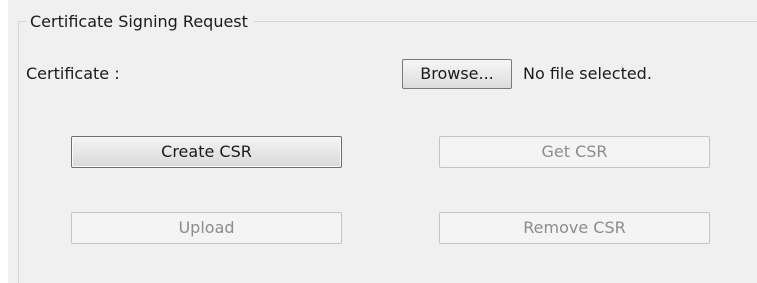 Image resolution: width=757 pixels, height=283 pixels. I want to click on get-csr-button: Get CSR, so click(574, 152).